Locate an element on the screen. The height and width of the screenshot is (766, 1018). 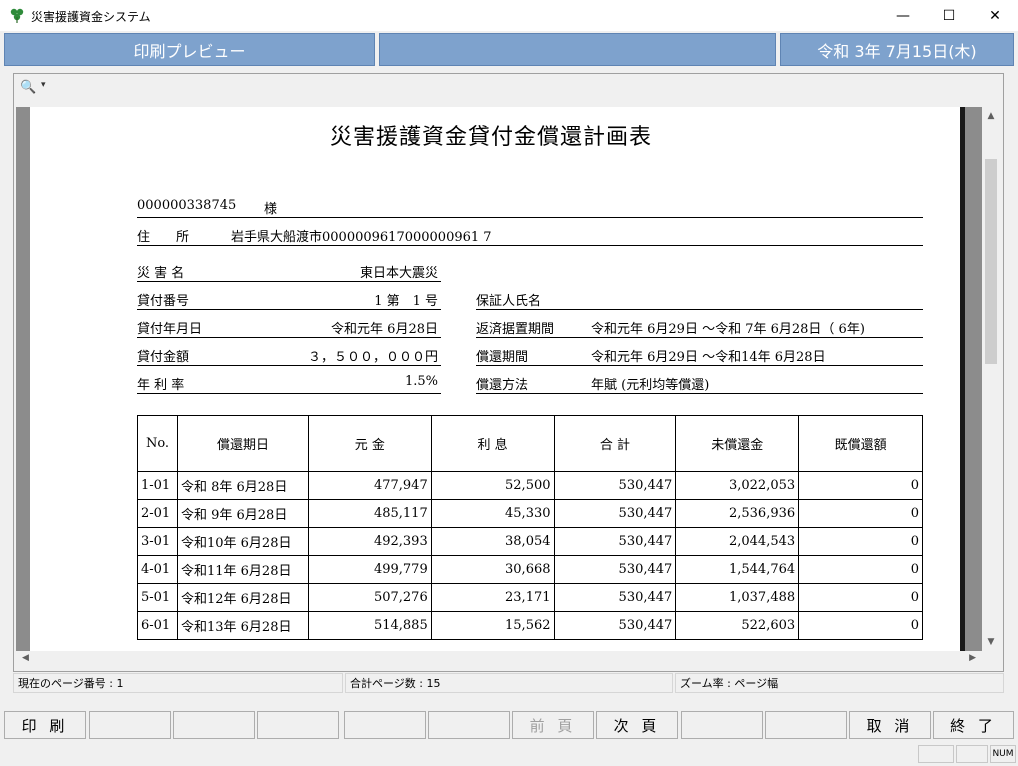
fkey-6-button is located at coordinates (469, 725).